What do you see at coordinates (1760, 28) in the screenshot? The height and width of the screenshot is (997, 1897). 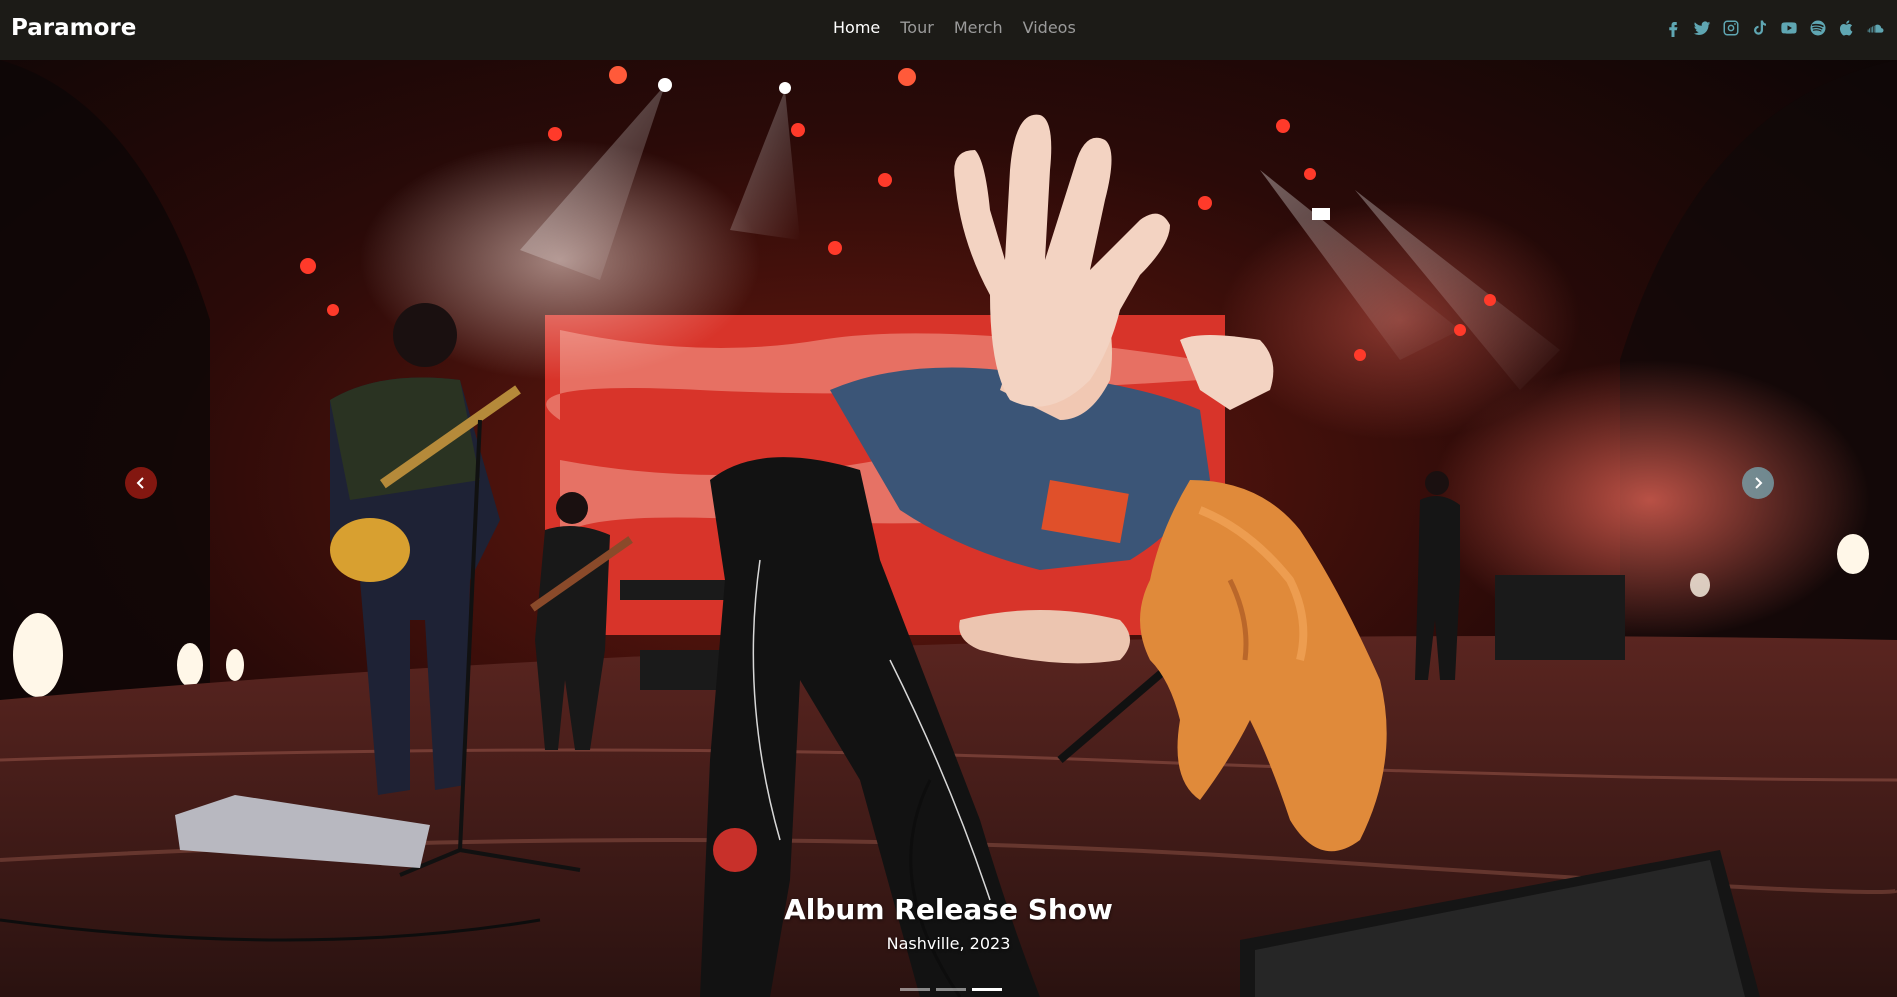 I see `tiktok-icon` at bounding box center [1760, 28].